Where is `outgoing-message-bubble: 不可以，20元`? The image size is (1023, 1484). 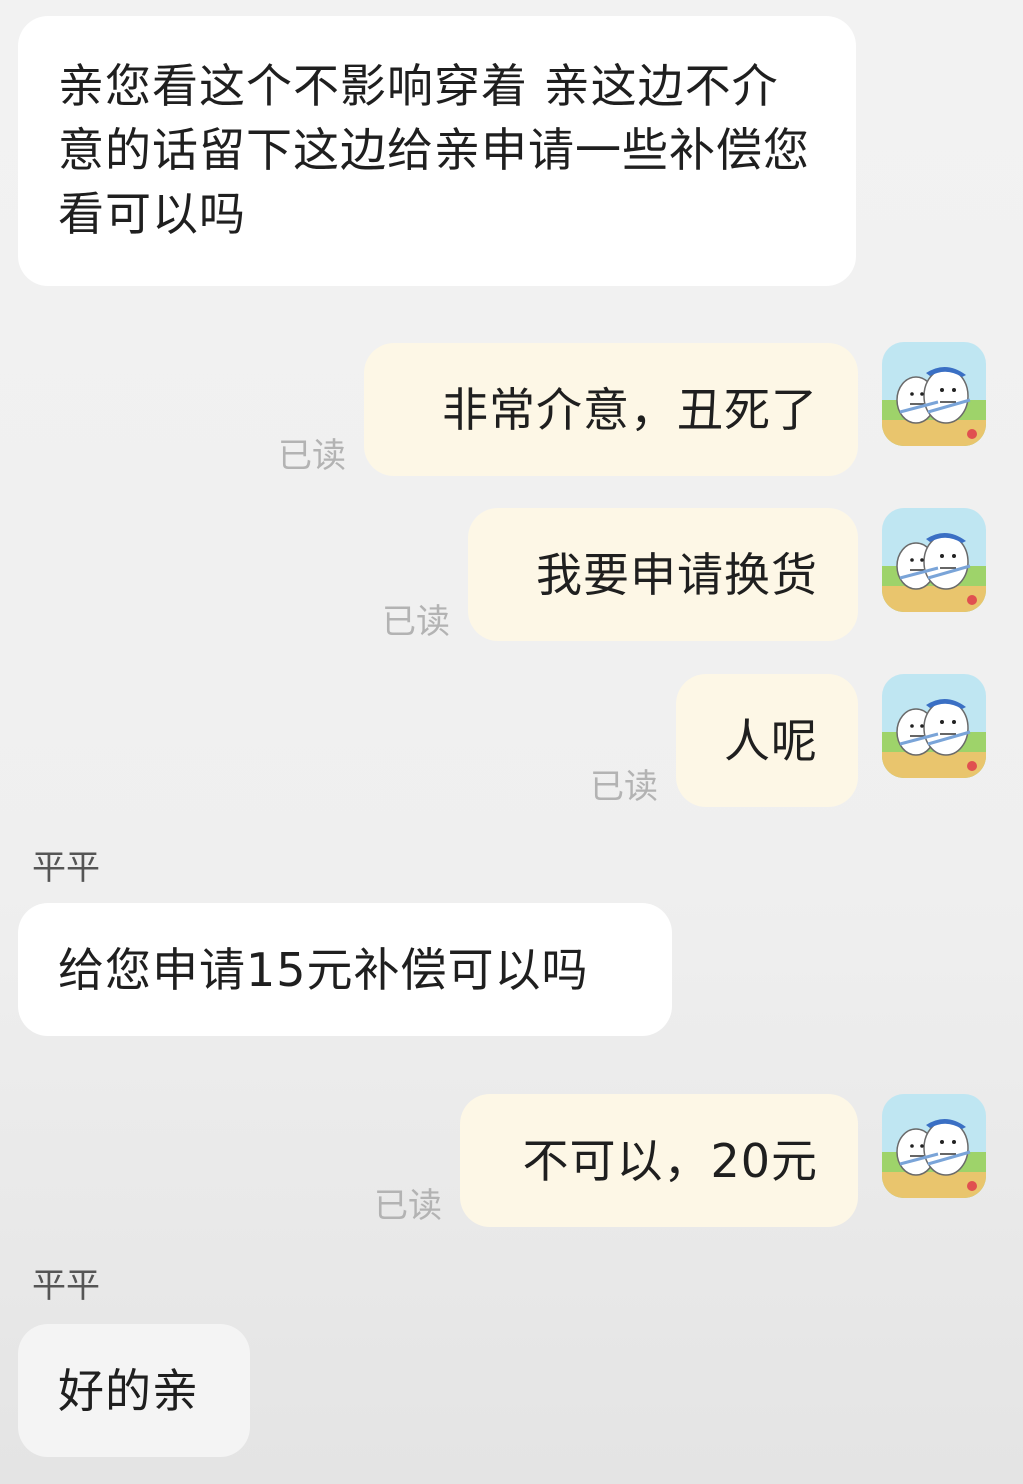
outgoing-message-bubble: 不可以，20元 is located at coordinates (659, 1160).